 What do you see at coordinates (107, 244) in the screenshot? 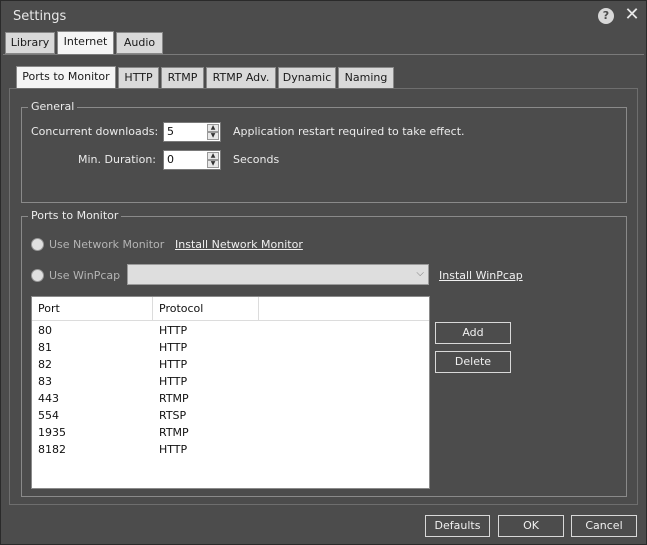
I see `network-monitor-label: Use Network Monitor` at bounding box center [107, 244].